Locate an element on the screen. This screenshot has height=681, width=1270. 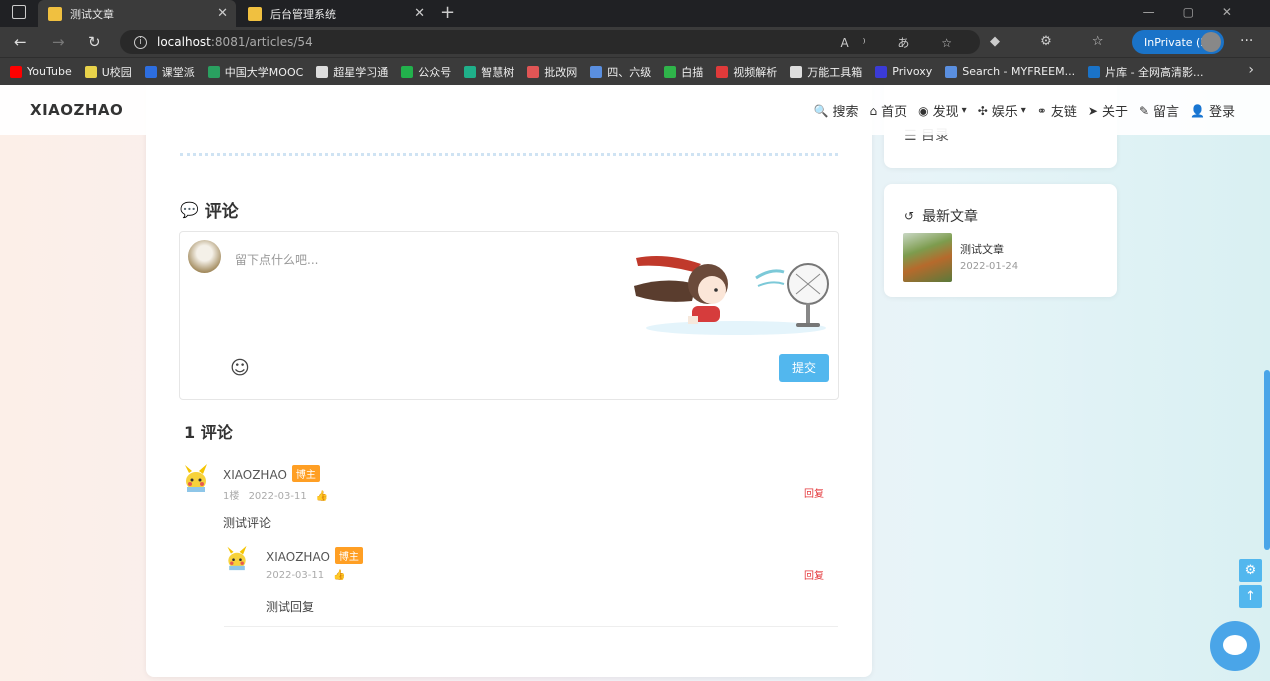
link-icon: ⚭ is located at coordinates (1041, 110).